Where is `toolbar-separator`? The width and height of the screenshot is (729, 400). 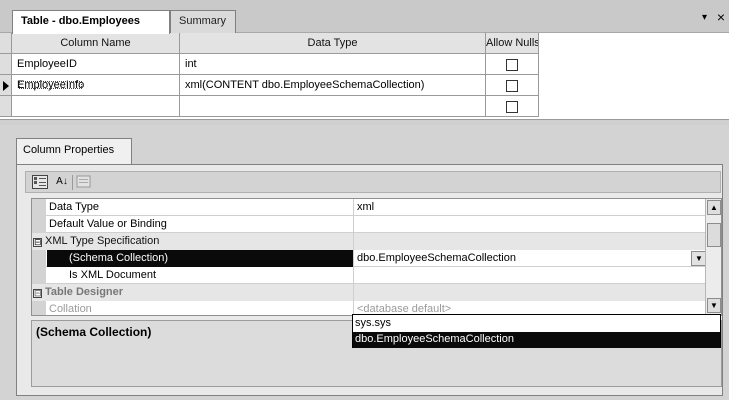
toolbar-separator is located at coordinates (72, 182).